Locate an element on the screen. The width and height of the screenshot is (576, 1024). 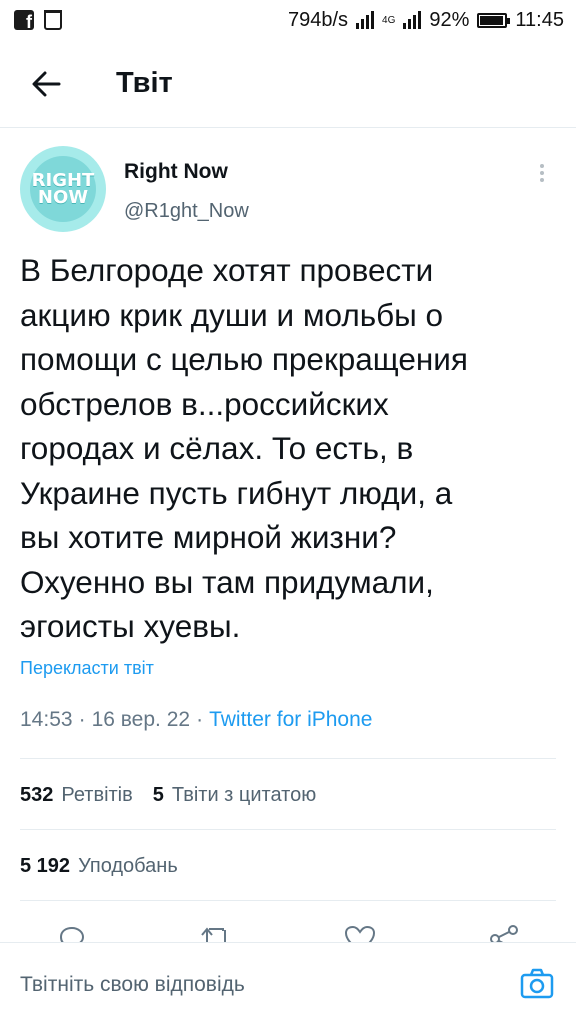
quotes-count: 5 is located at coordinates (158, 794).